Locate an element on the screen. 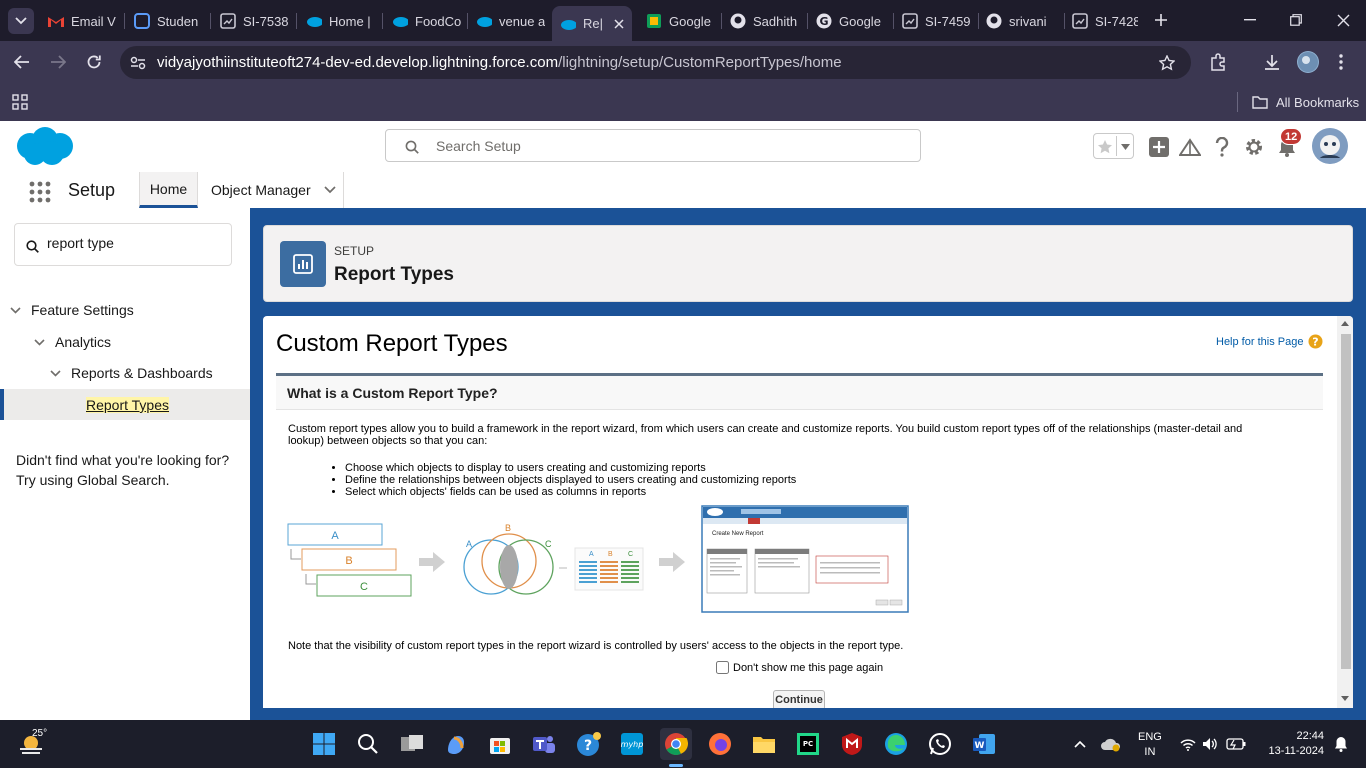  tree-item-reports-dashboards: Reports & Dashboards is located at coordinates (131, 373).